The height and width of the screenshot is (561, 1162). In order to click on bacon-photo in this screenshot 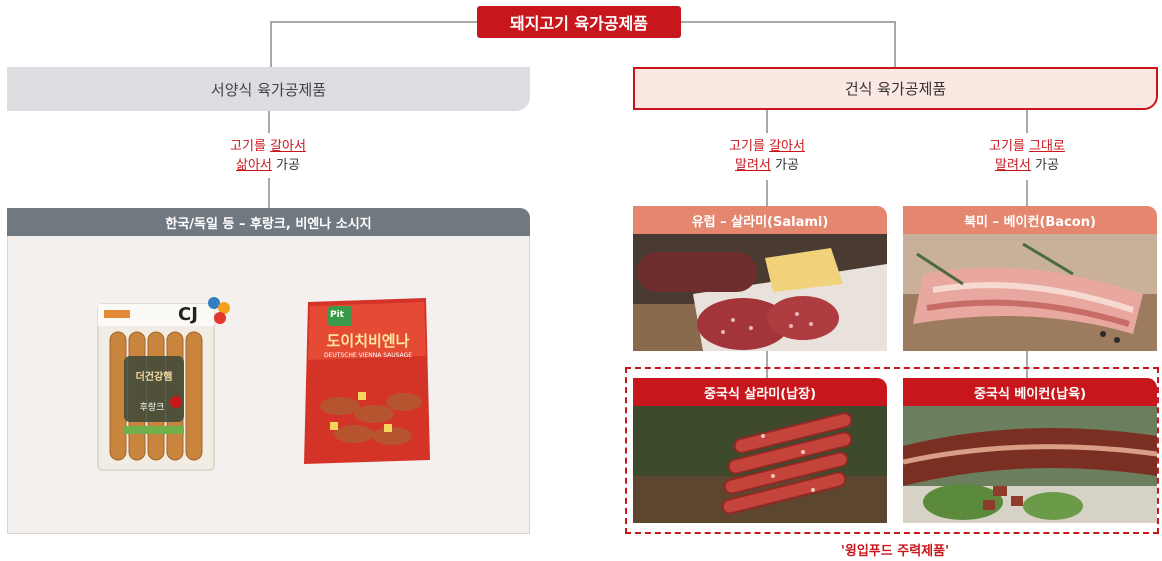, I will do `click(1030, 292)`.